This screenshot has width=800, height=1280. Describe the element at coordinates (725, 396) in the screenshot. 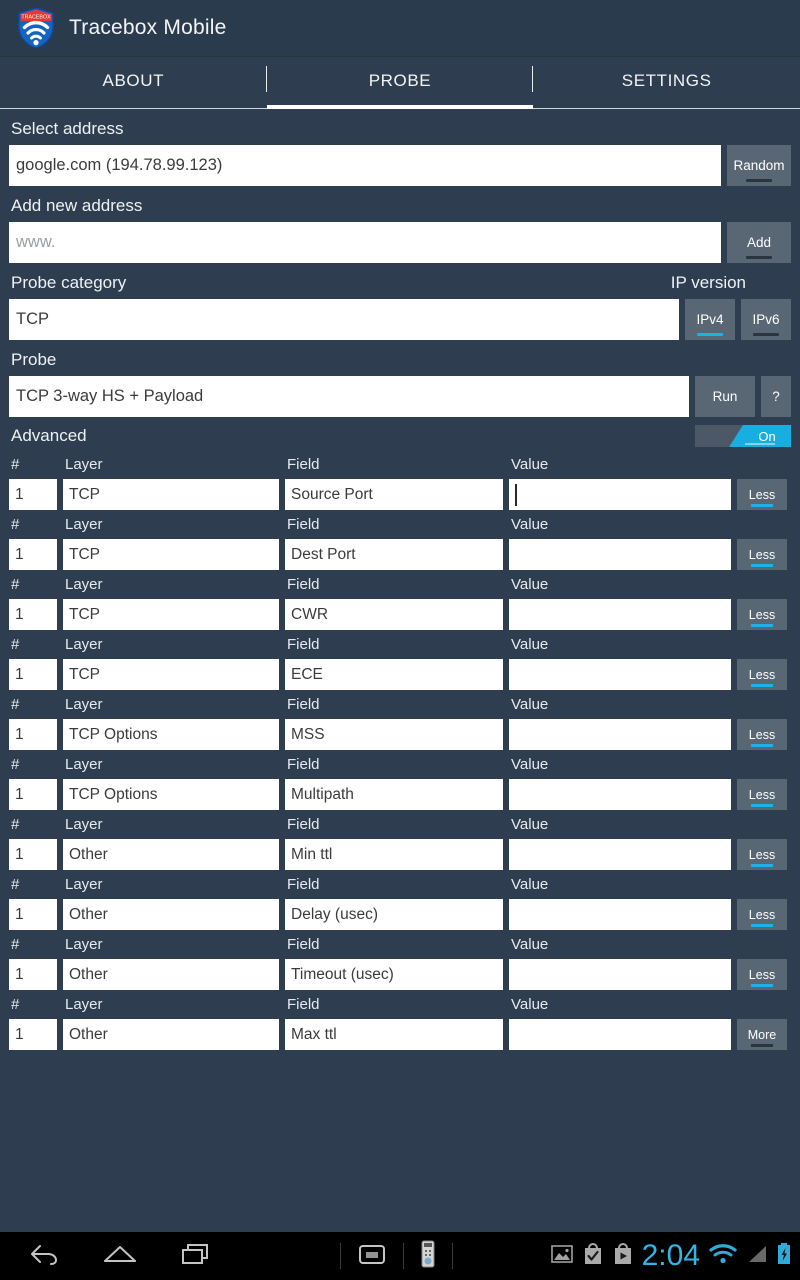

I see `run-button: Run` at that location.